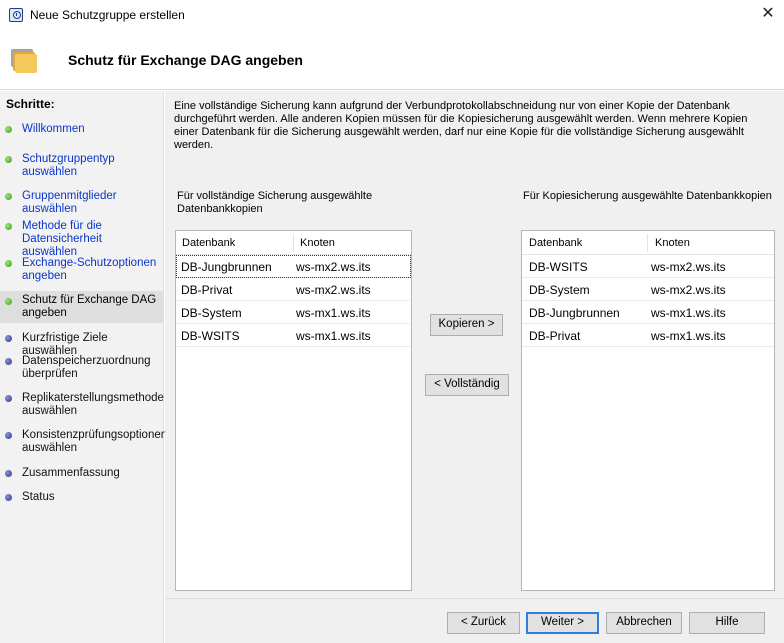 This screenshot has height=643, width=784. Describe the element at coordinates (293, 335) in the screenshot. I see `table-row: DB-WSITS ws-mx1.ws.its` at that location.